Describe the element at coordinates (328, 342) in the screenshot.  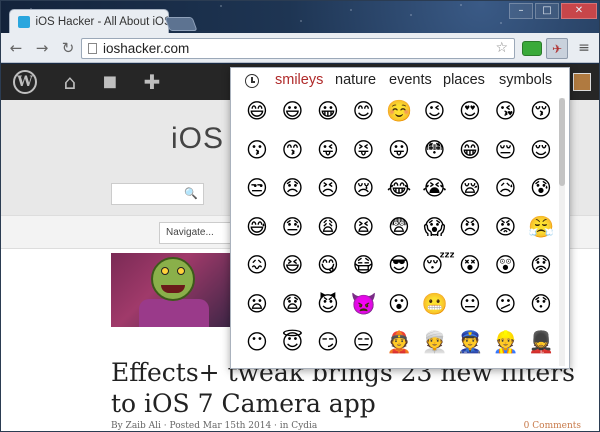
I see `emoji-cell: 😏` at that location.